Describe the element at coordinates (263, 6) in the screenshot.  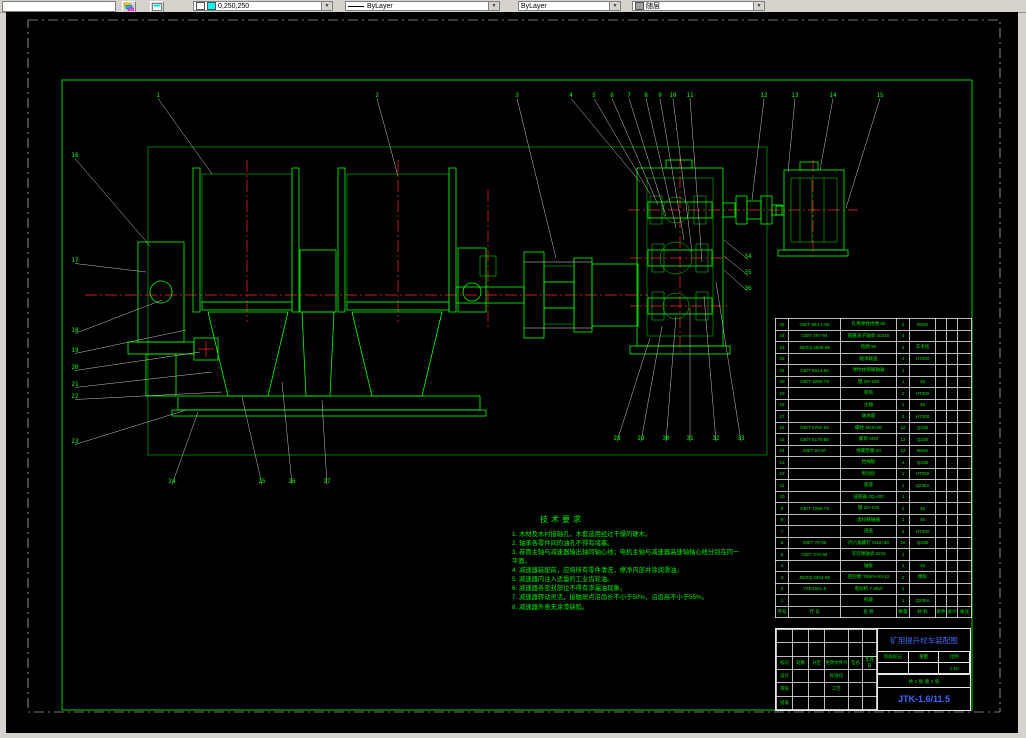
I see `layer-color-combo: 0,250,250 ▼` at that location.